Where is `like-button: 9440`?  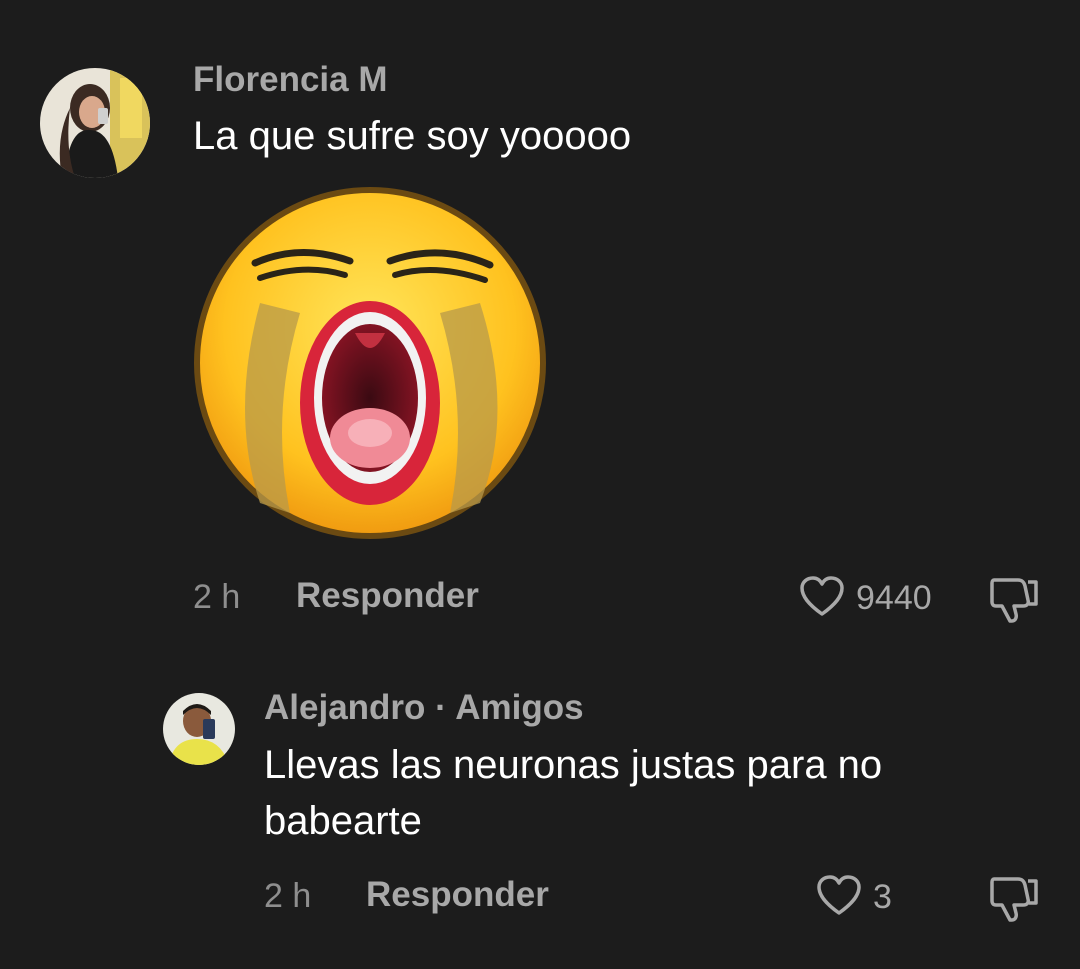 like-button: 9440 is located at coordinates (865, 598).